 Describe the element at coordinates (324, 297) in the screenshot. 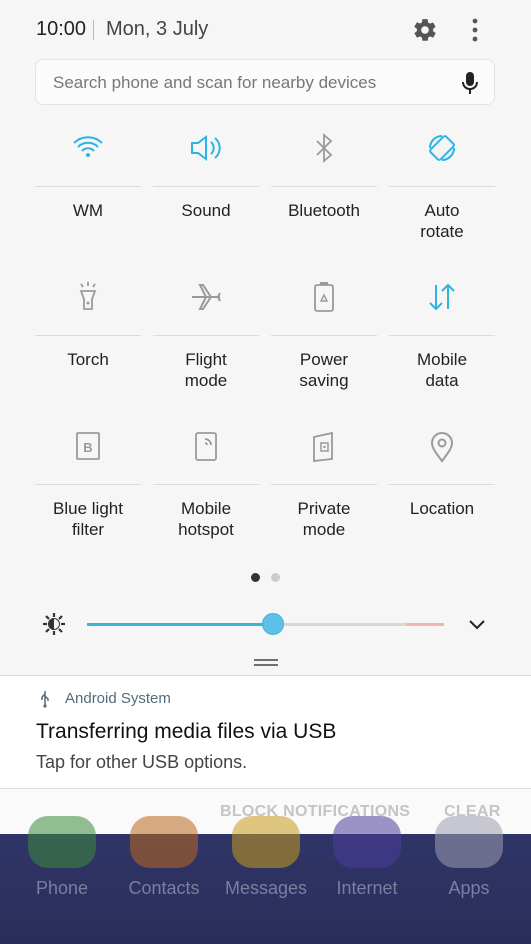

I see `battery-icon` at that location.